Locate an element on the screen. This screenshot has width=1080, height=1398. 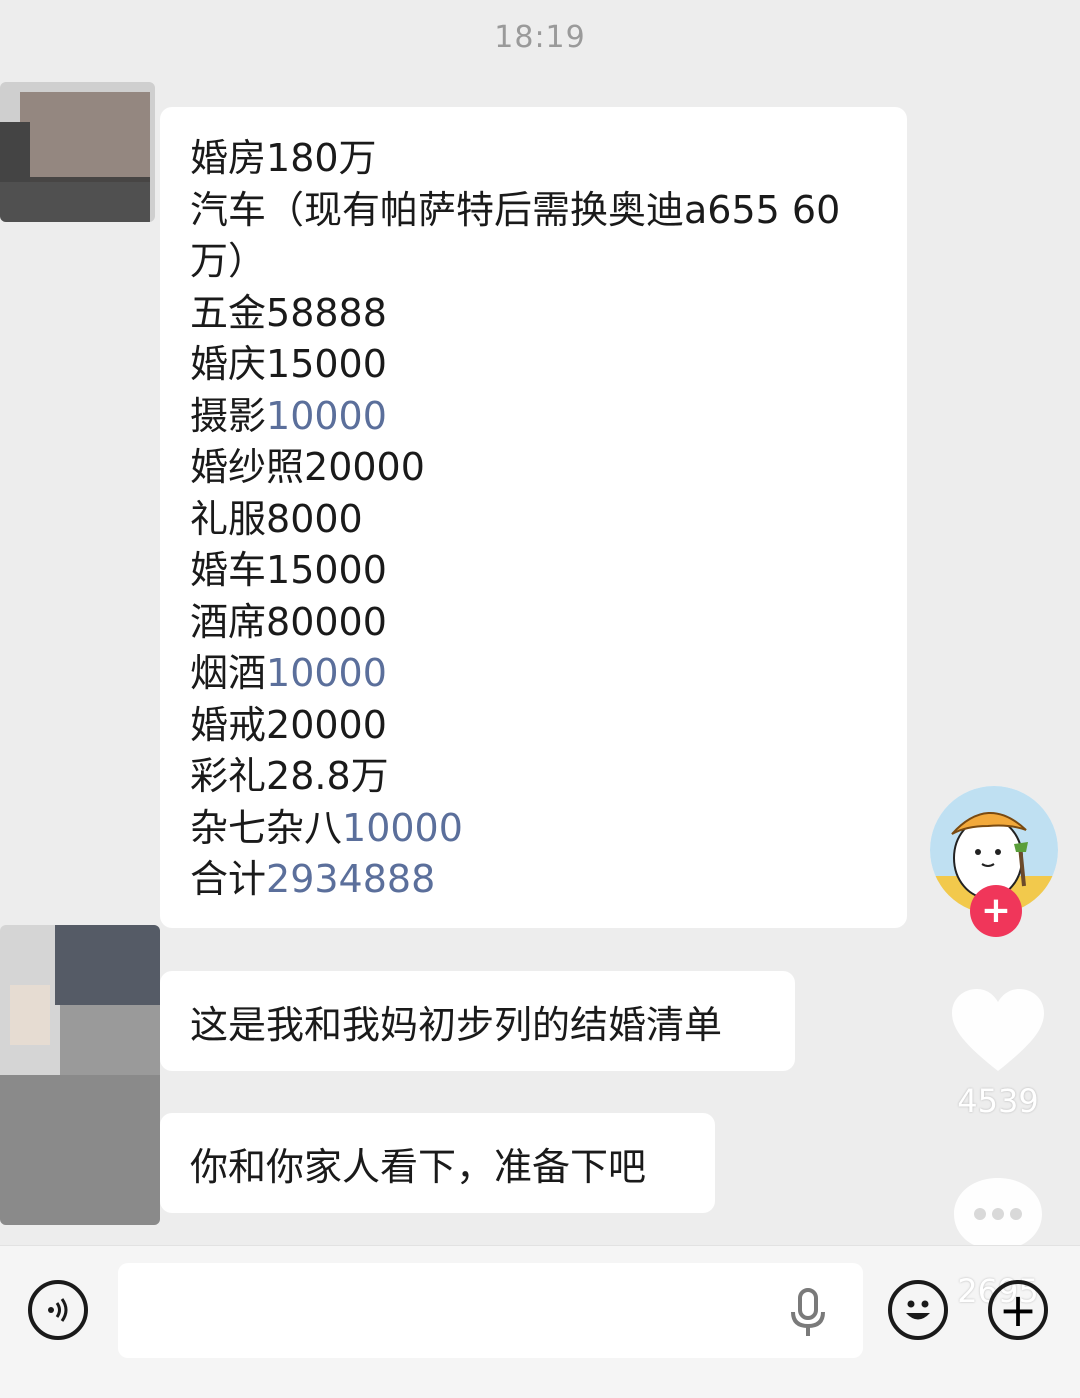
message-text: 这是我和我妈初步列的结婚清单 is located at coordinates (456, 1024).